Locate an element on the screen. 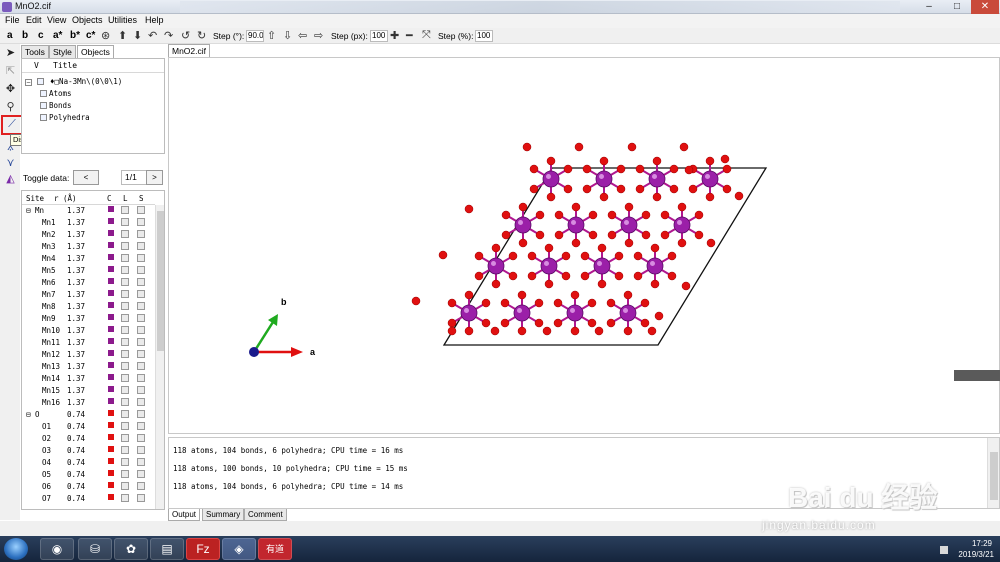 The width and height of the screenshot is (1000, 562). clock-date: 2019/3/21 is located at coordinates (976, 554).